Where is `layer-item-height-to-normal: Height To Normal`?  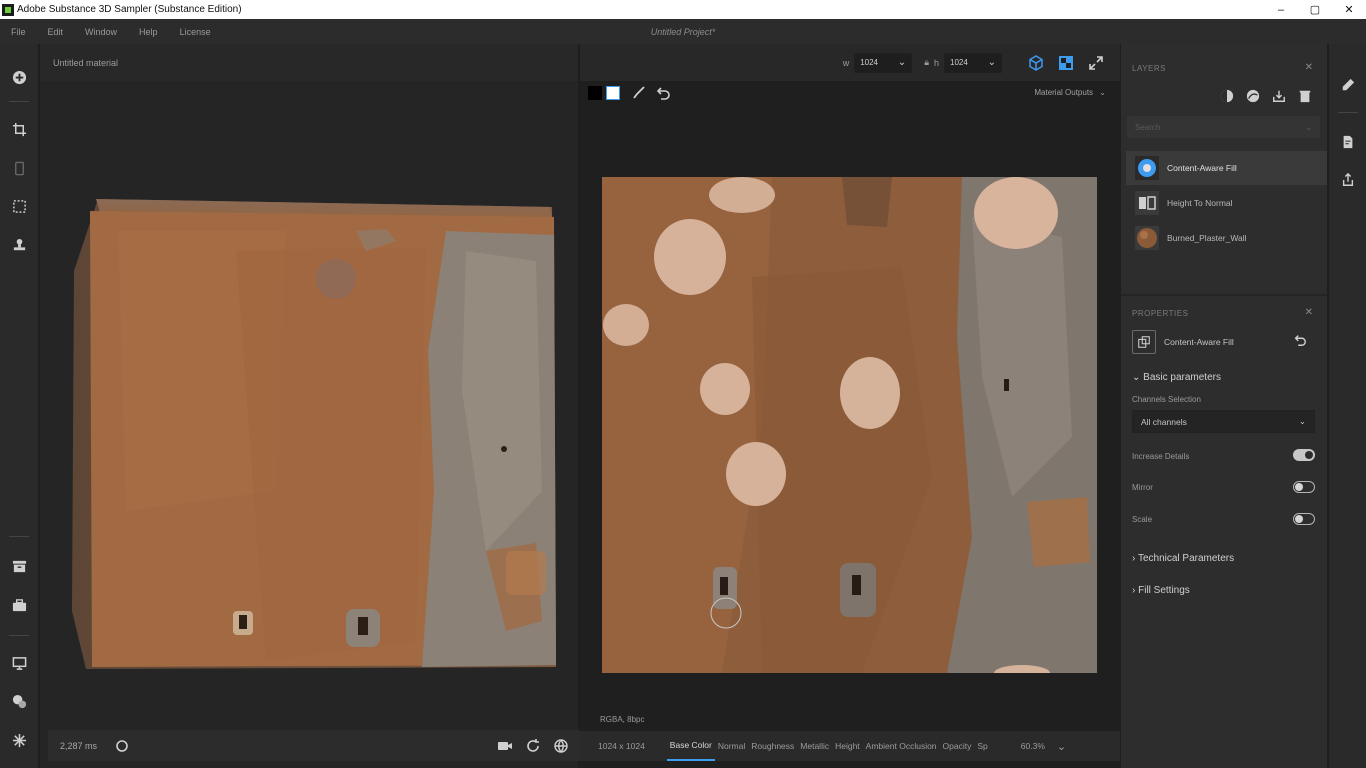 layer-item-height-to-normal: Height To Normal is located at coordinates (1226, 203).